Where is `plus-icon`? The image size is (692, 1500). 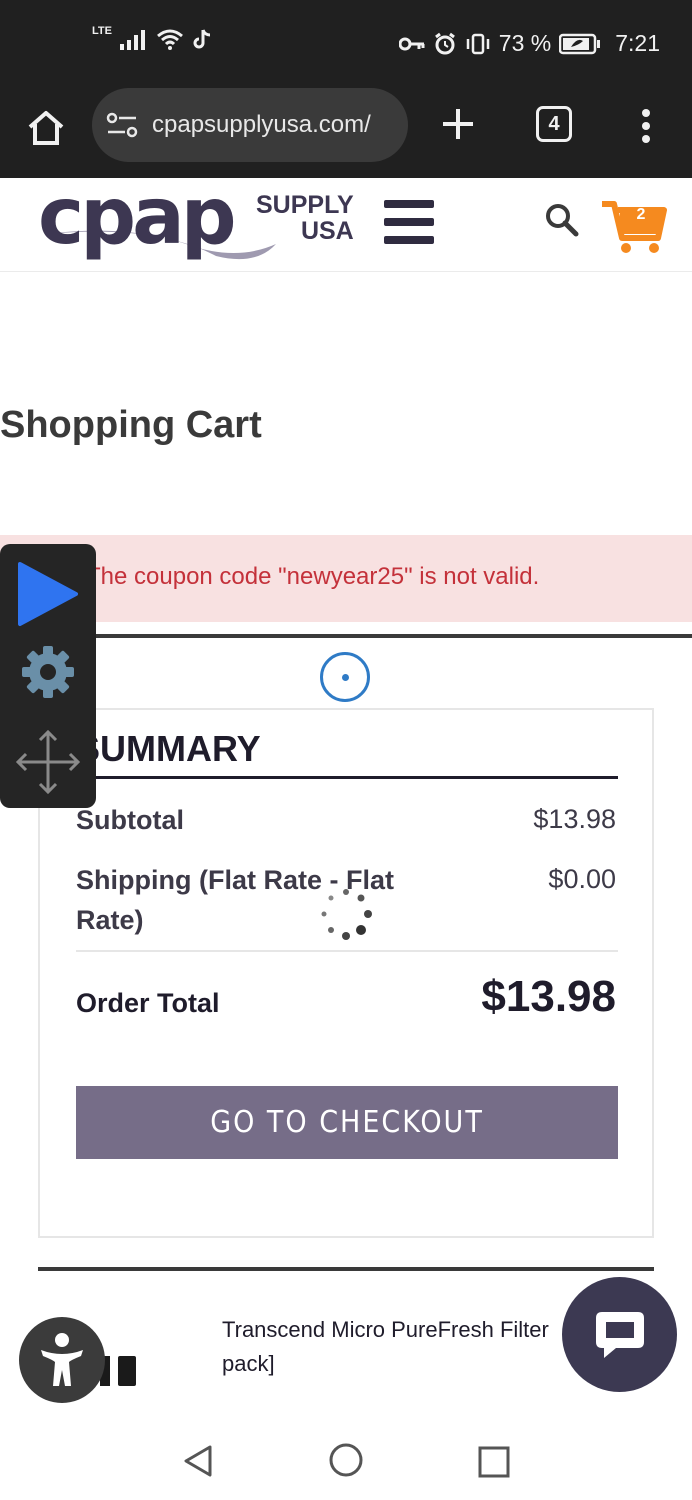
plus-icon is located at coordinates (458, 124).